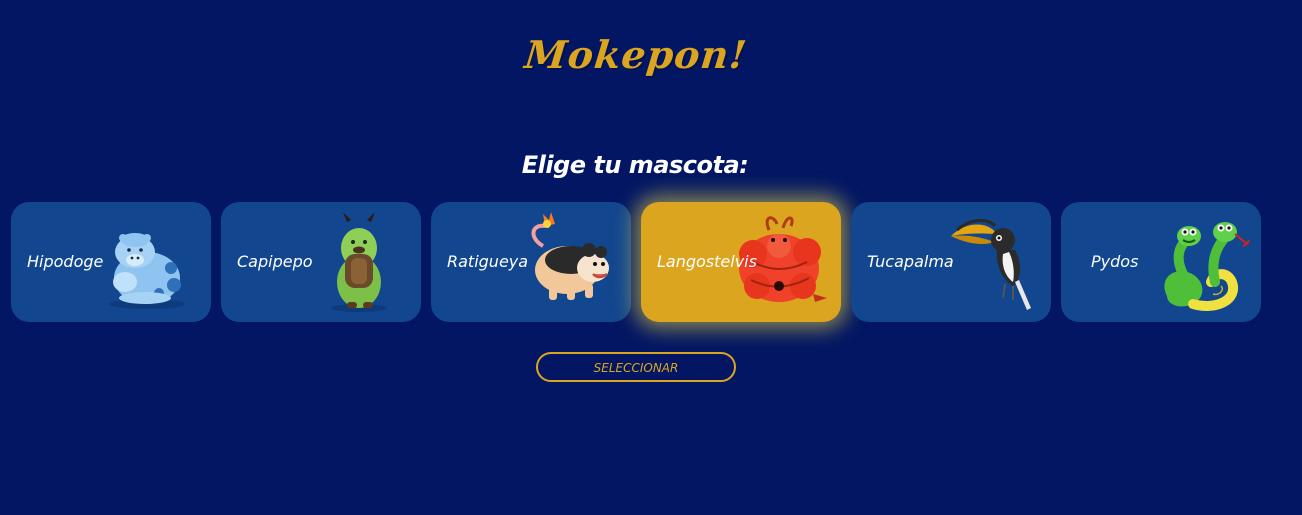  I want to click on pet-card-hipodoge: Hipodoge, so click(111, 262).